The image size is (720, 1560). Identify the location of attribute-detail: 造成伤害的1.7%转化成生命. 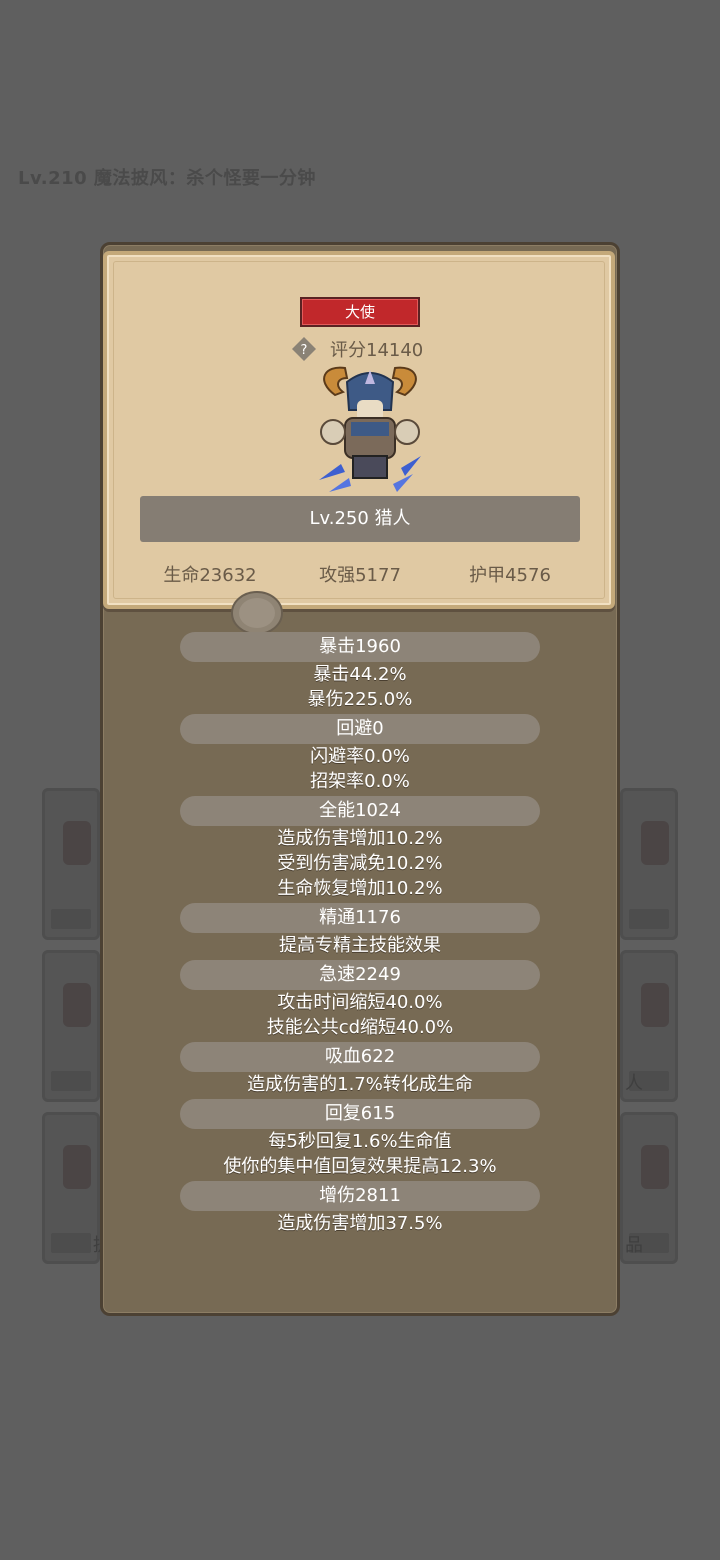
(360, 1084).